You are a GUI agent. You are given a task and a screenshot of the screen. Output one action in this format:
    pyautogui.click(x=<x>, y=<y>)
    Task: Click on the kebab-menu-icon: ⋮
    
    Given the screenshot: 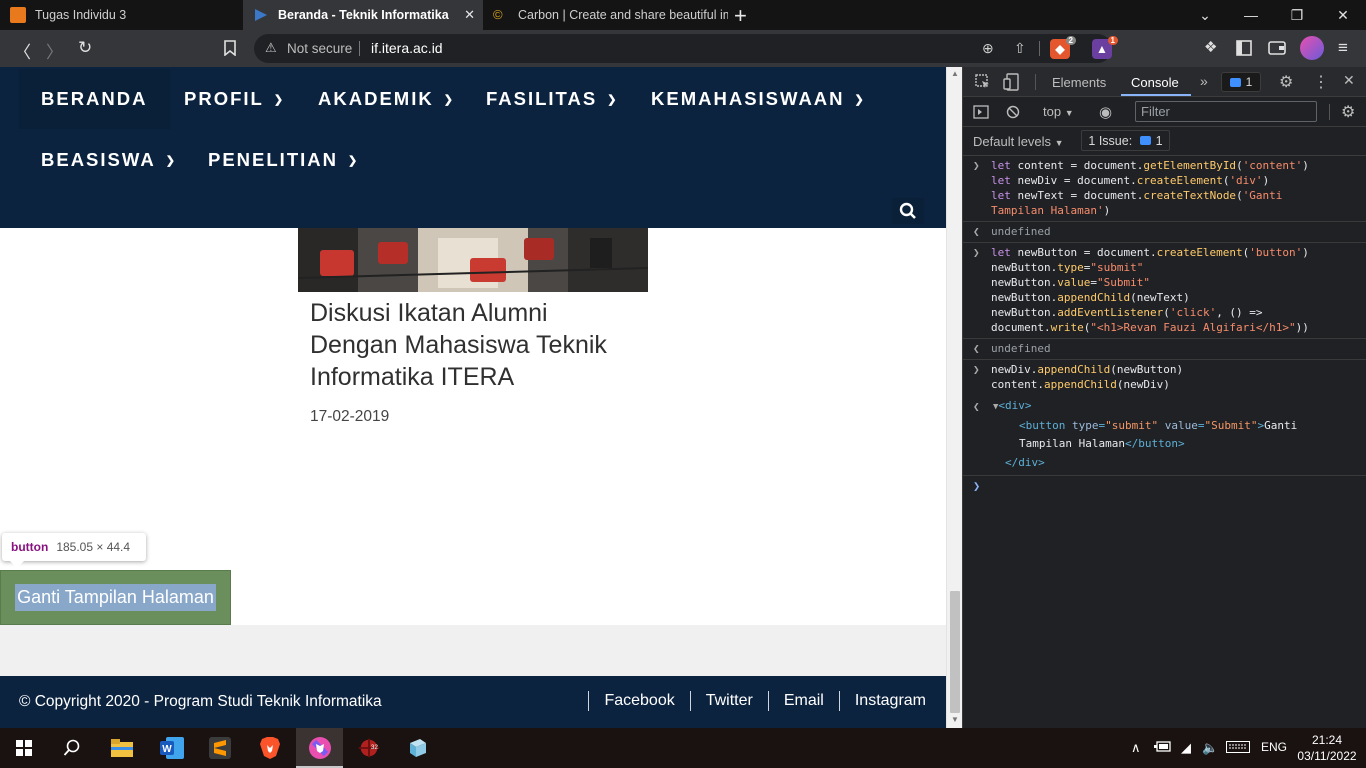 What is the action you would take?
    pyautogui.click(x=1321, y=82)
    